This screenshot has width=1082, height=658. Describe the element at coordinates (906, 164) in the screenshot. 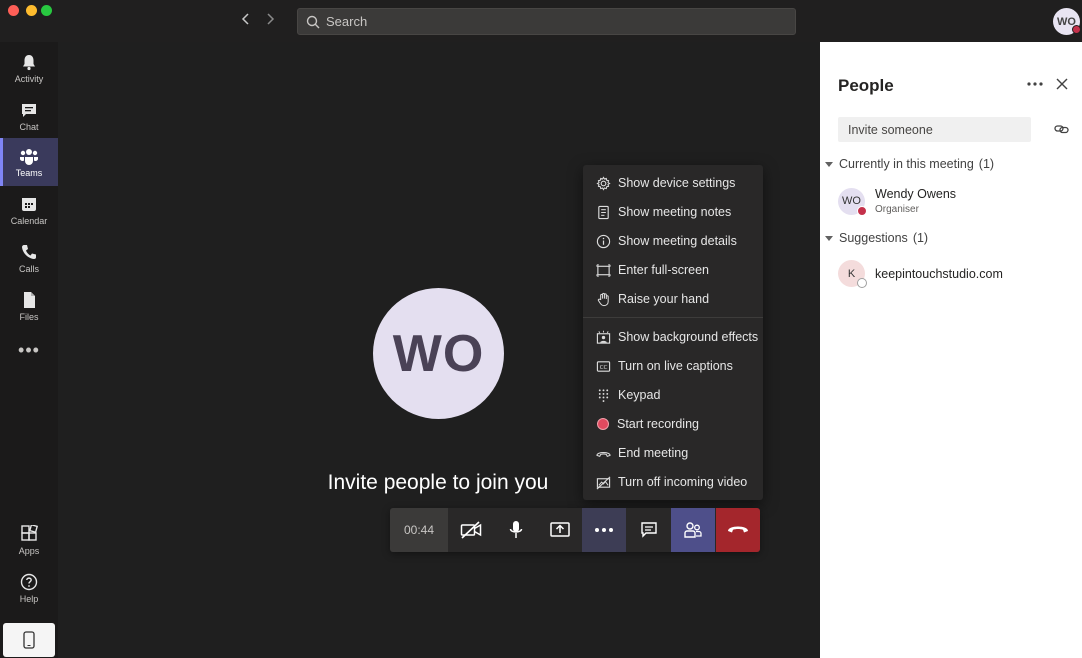

I see `section-label: Currently in this meeting` at that location.